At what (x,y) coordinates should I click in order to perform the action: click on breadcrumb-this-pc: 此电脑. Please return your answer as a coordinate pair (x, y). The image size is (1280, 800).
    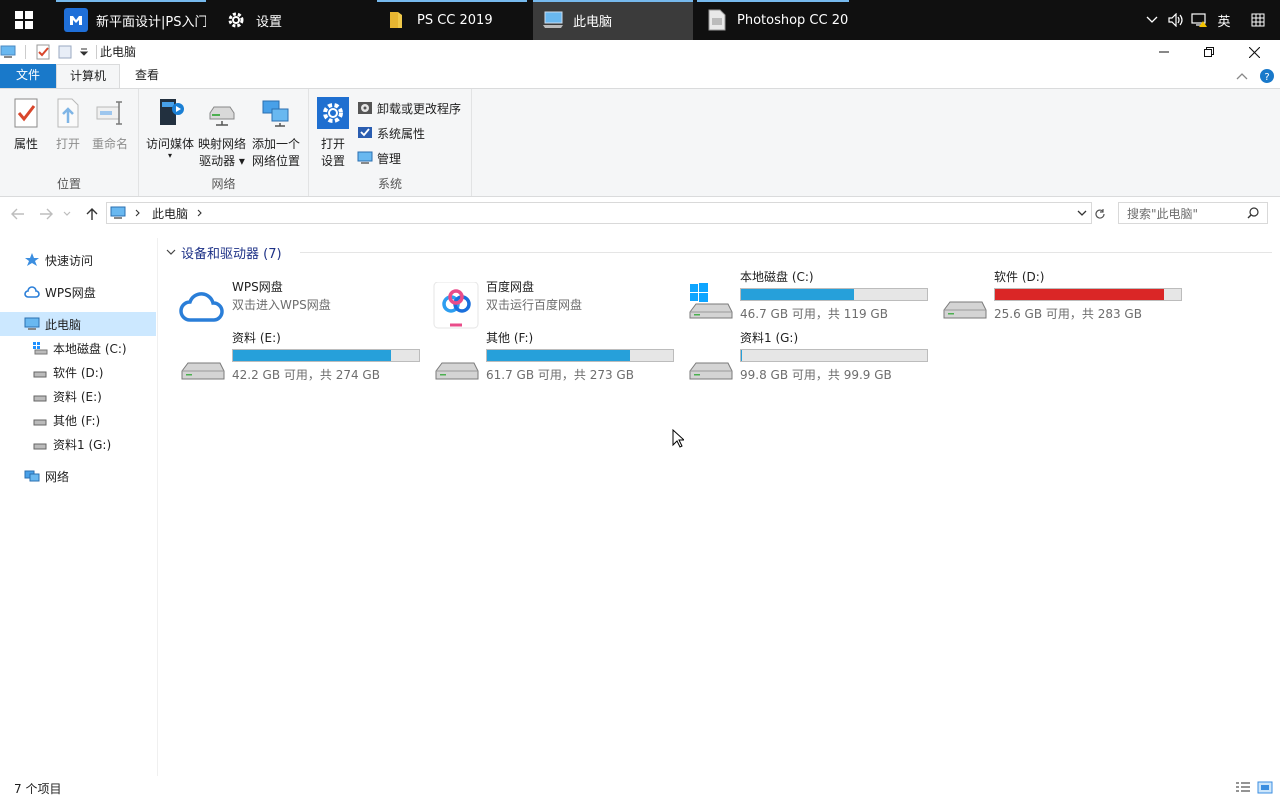
    Looking at the image, I should click on (170, 213).